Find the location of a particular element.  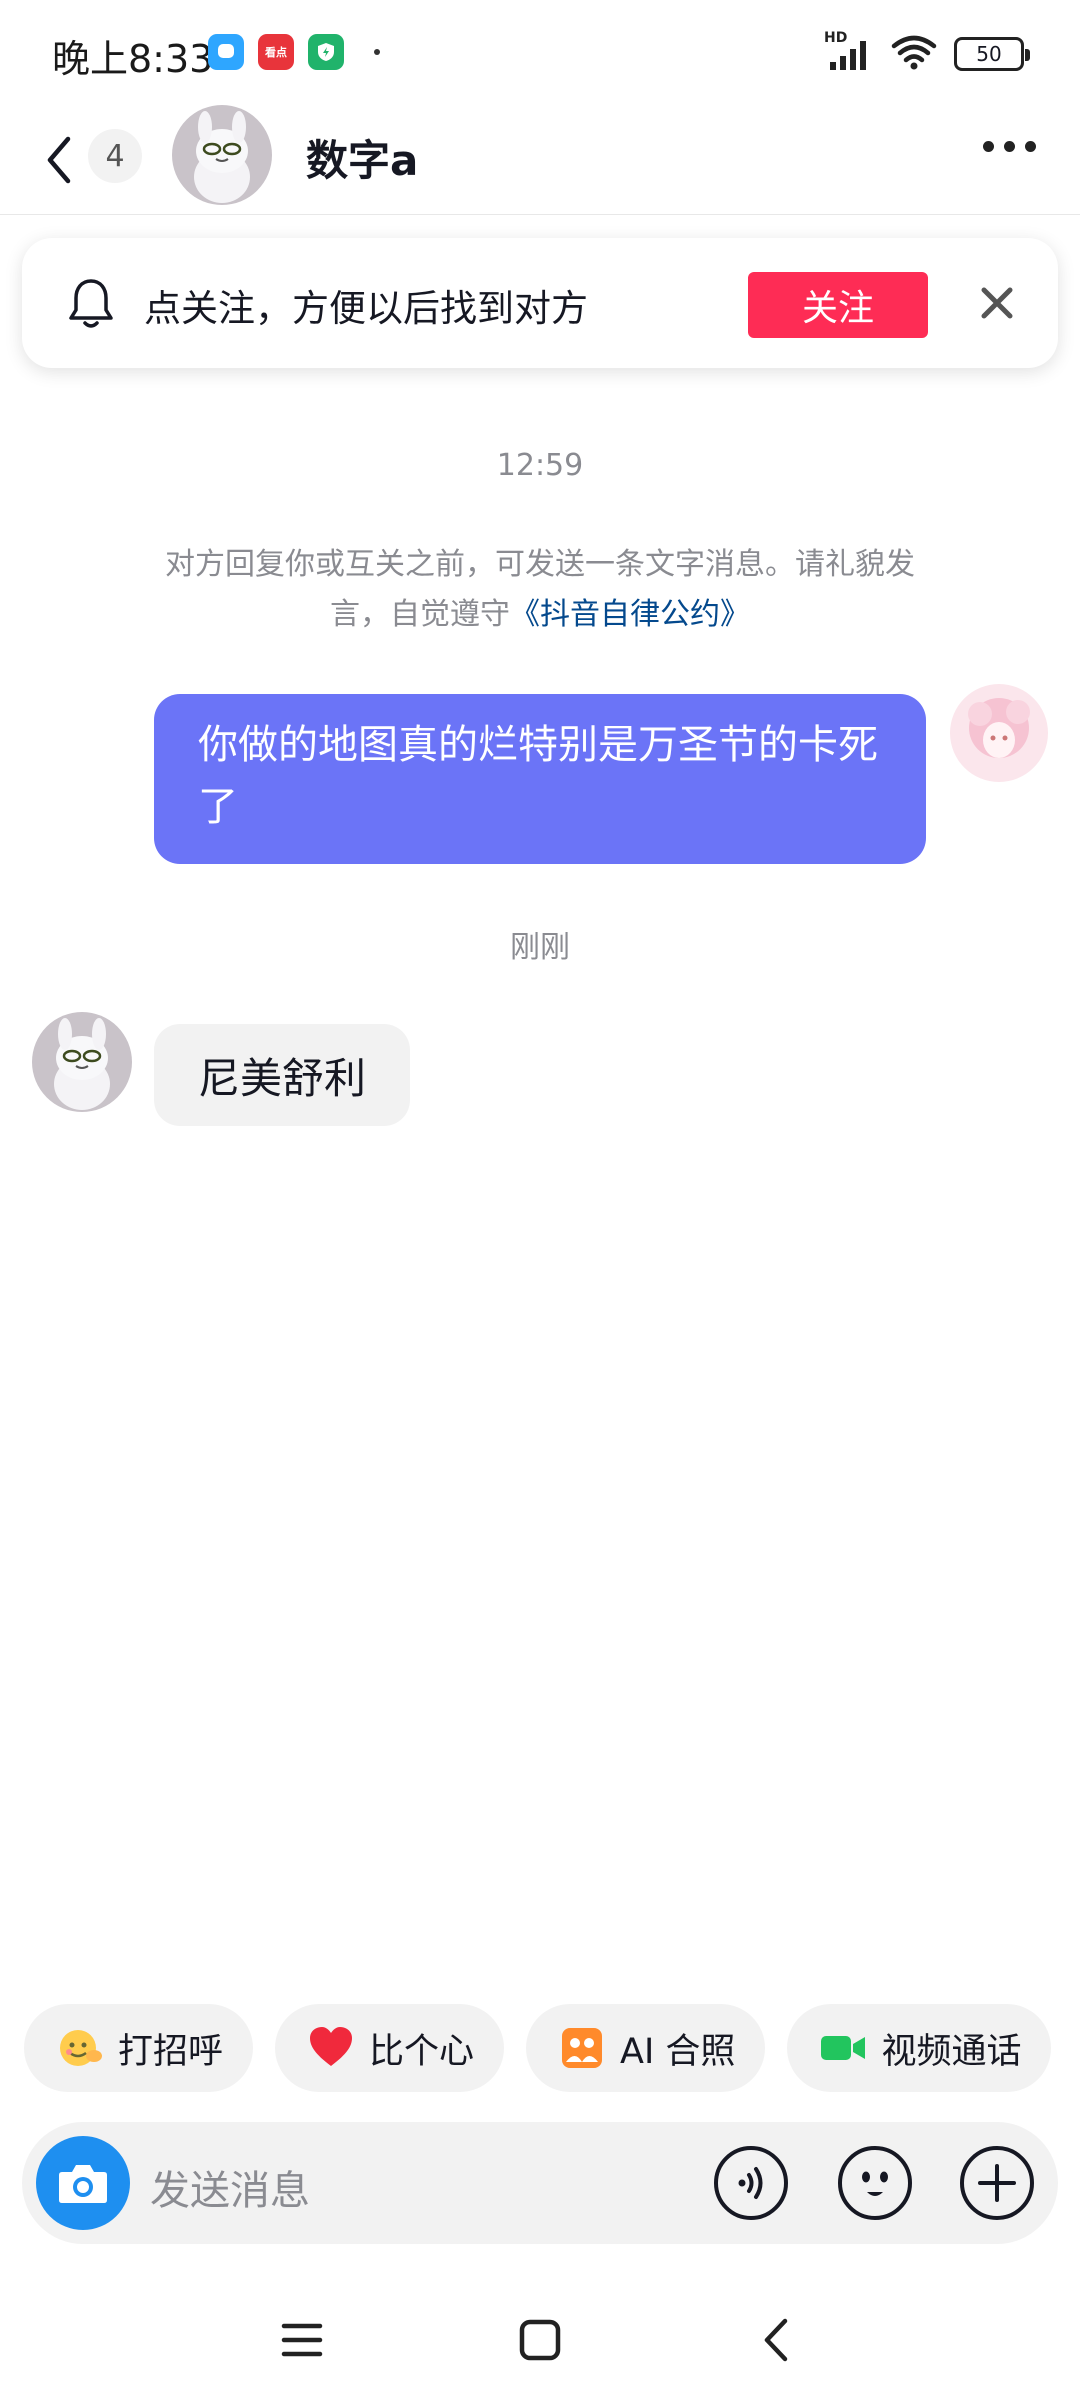

contact-avatar is located at coordinates (222, 155).